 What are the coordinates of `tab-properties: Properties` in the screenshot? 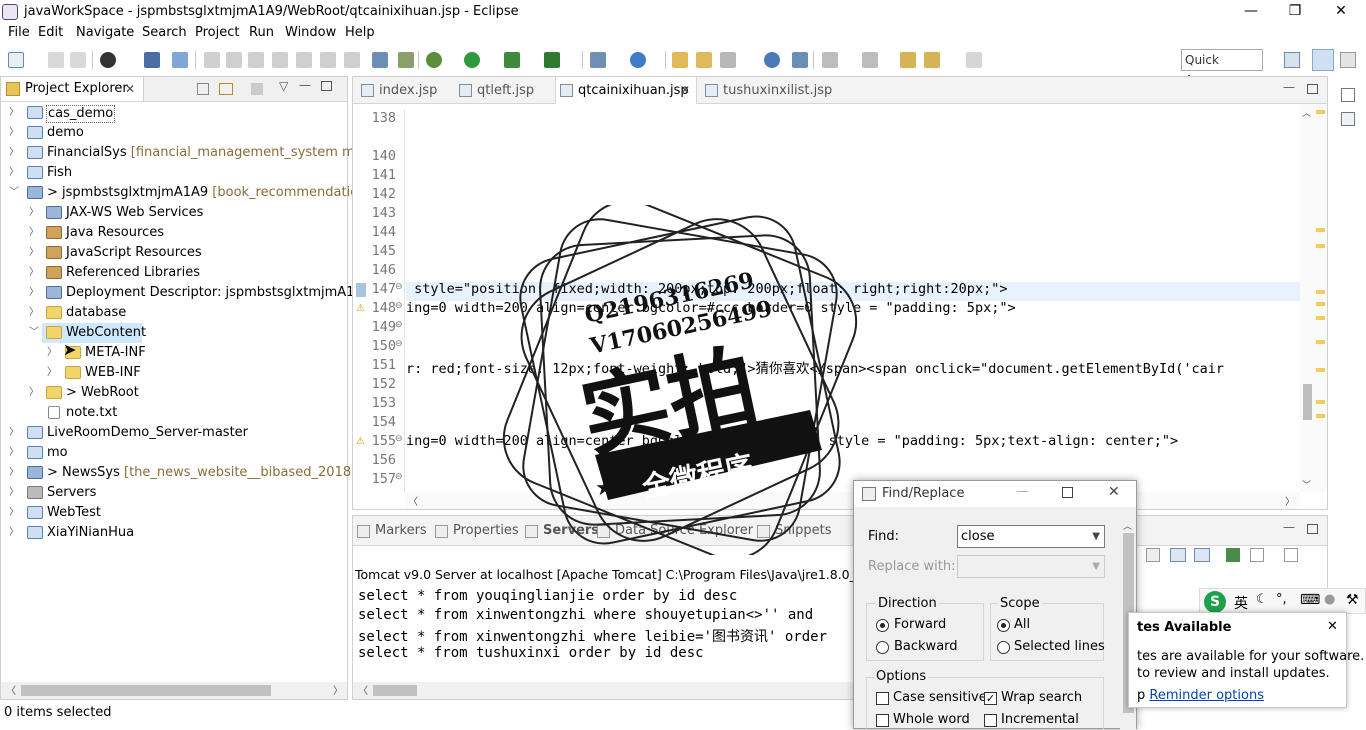 It's located at (477, 530).